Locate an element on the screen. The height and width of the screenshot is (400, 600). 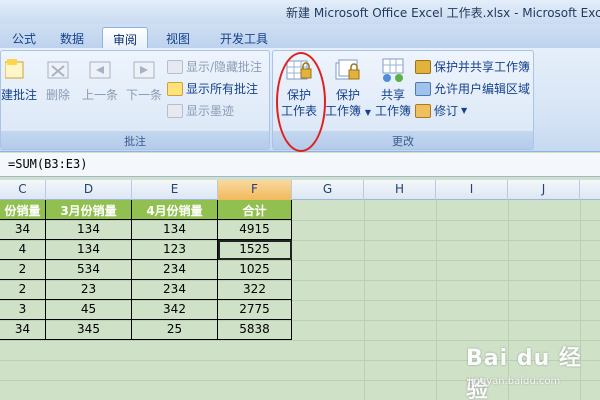
new-comment-button: 建批注 is located at coordinates (19, 80).